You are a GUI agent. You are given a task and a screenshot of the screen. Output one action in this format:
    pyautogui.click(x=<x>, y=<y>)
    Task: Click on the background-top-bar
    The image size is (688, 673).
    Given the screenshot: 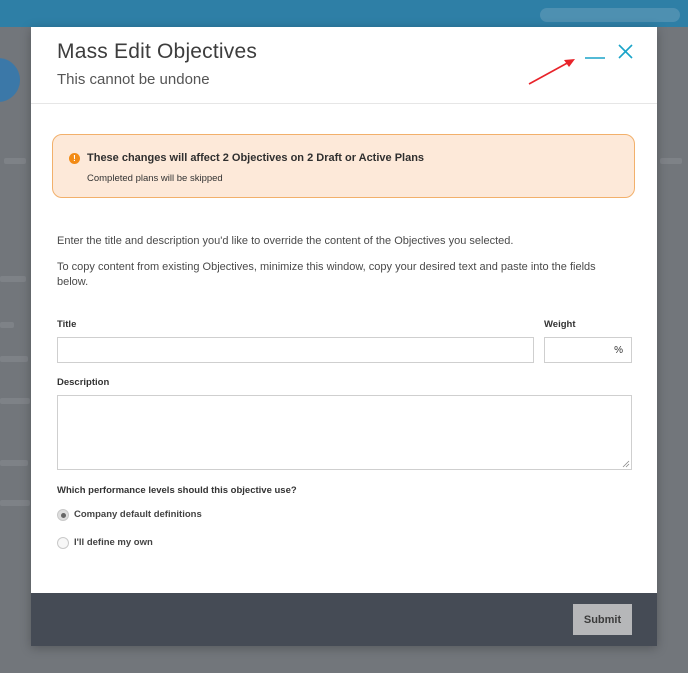 What is the action you would take?
    pyautogui.click(x=344, y=13)
    